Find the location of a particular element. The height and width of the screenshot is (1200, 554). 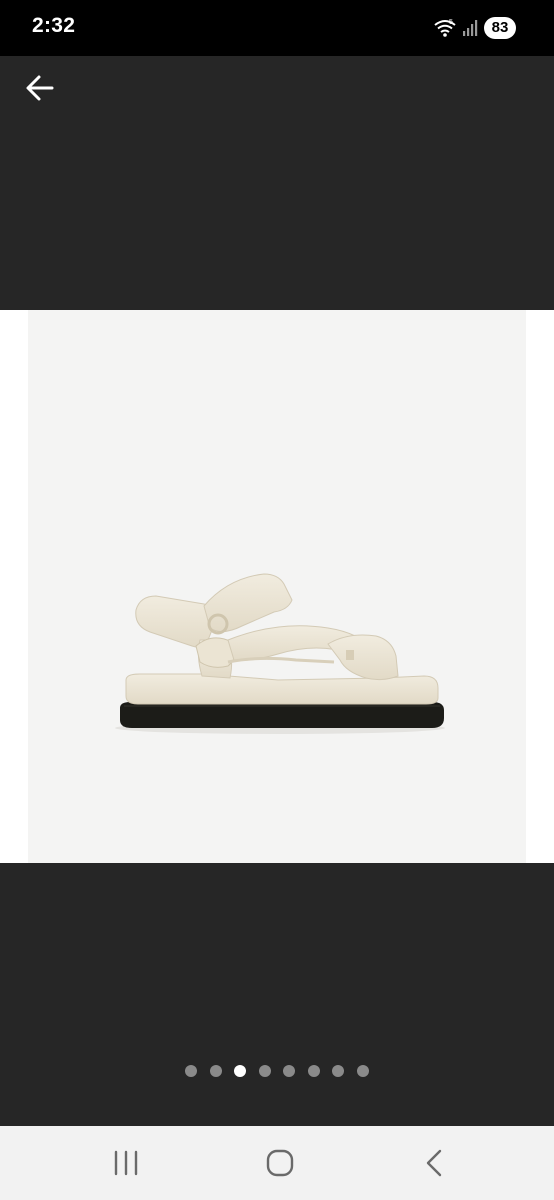

recents-button is located at coordinates (126, 1163).